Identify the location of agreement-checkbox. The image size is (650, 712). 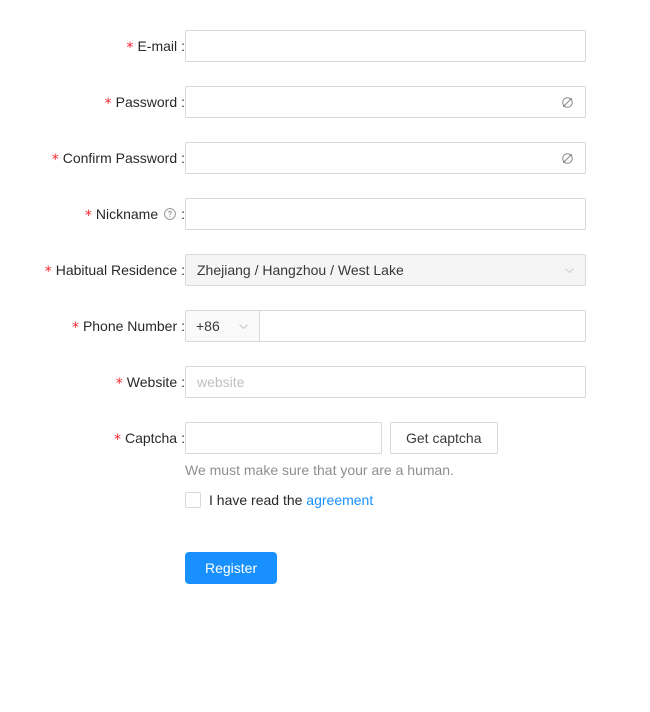
(193, 500).